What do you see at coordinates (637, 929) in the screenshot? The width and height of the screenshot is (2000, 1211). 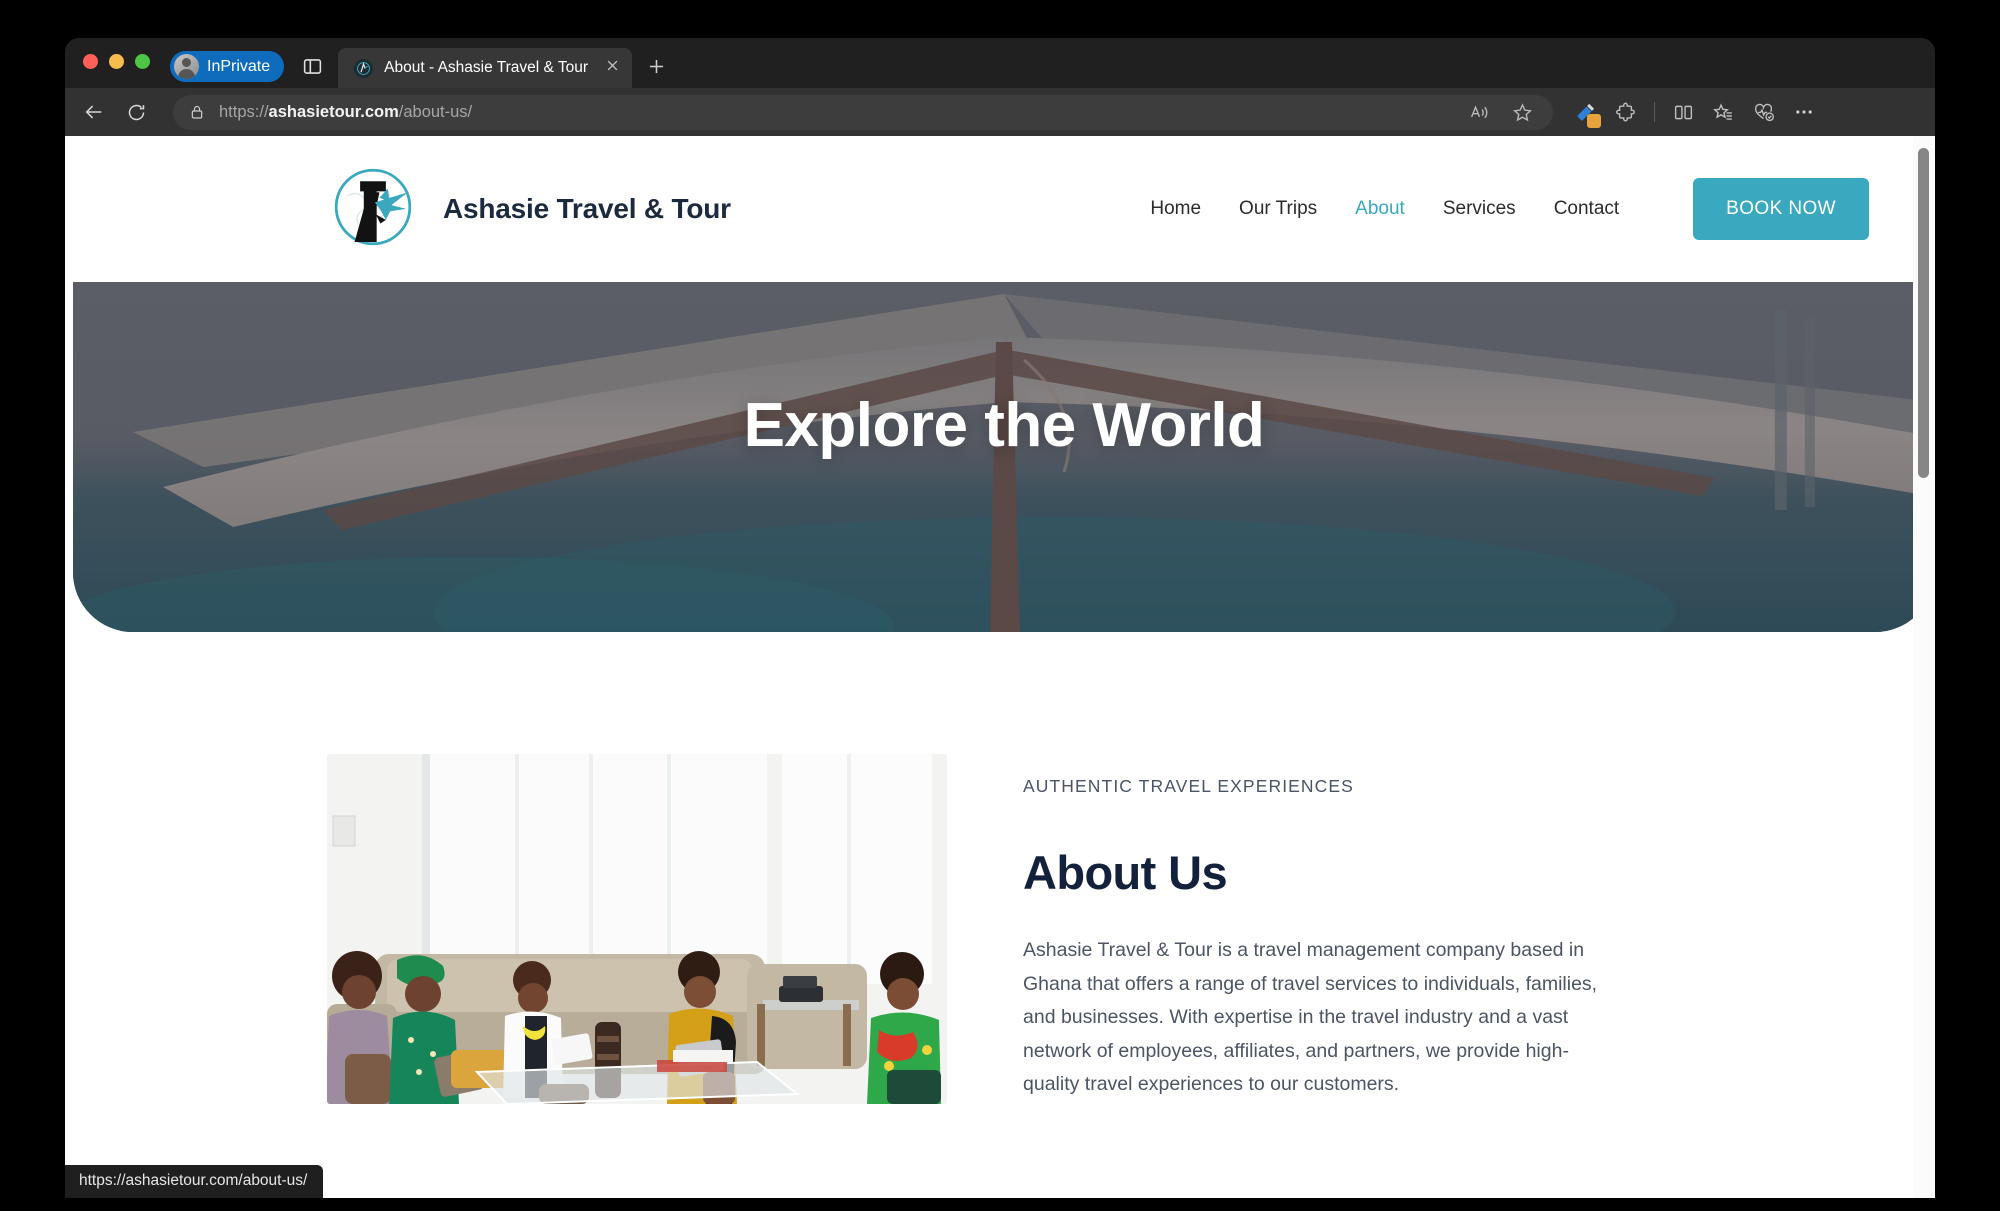 I see `about-image` at bounding box center [637, 929].